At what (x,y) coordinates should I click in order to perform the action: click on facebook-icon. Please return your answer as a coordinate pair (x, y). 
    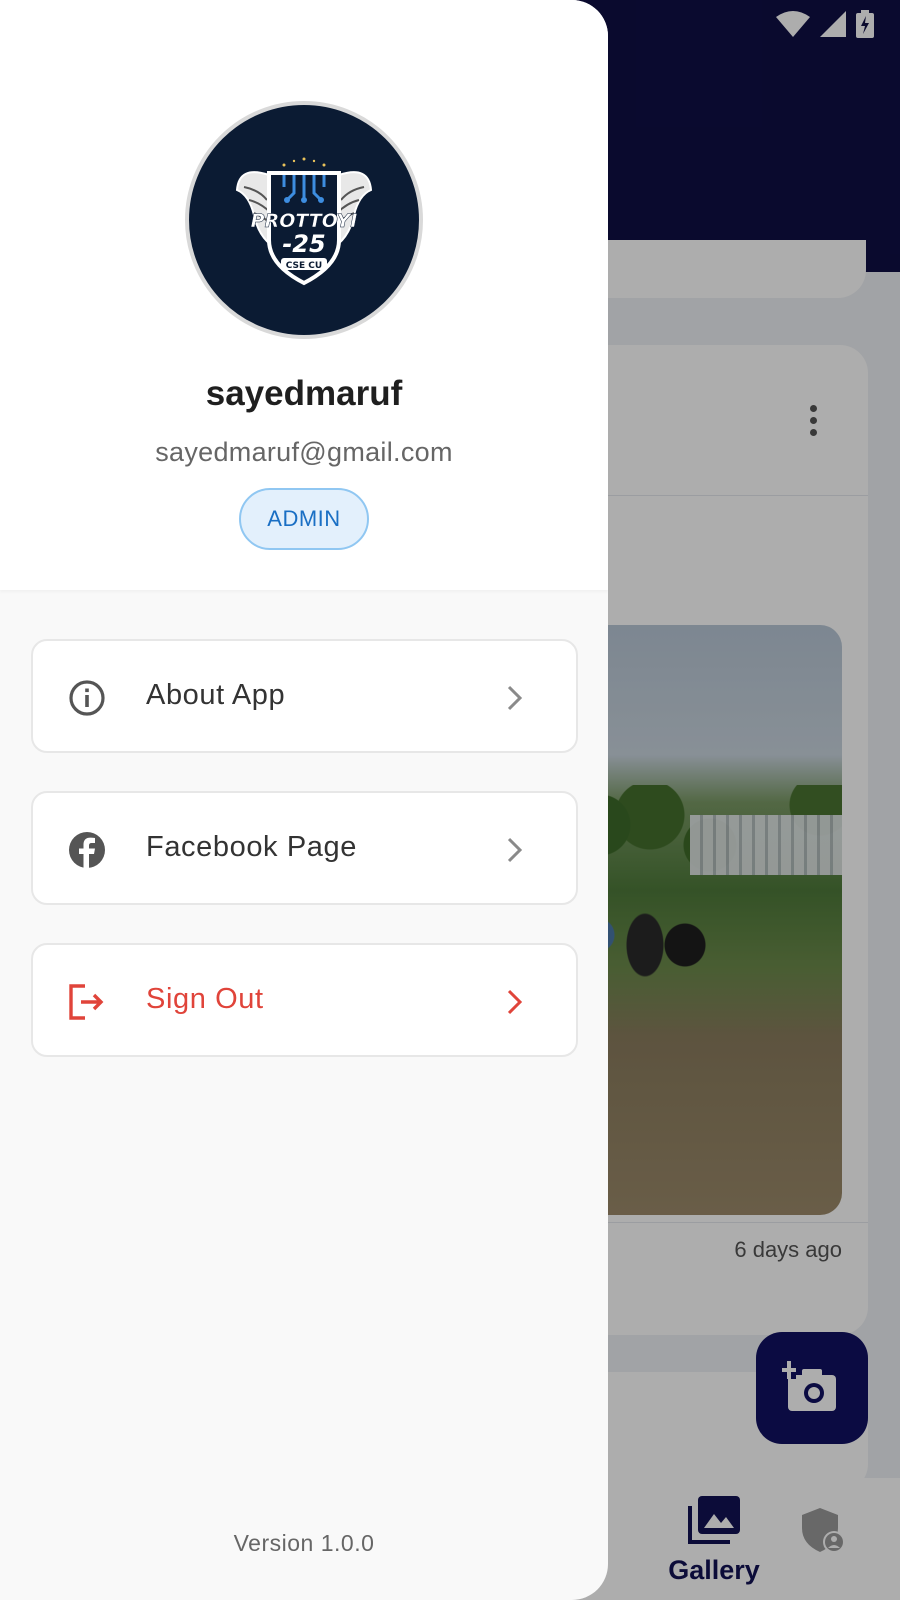
    Looking at the image, I should click on (87, 850).